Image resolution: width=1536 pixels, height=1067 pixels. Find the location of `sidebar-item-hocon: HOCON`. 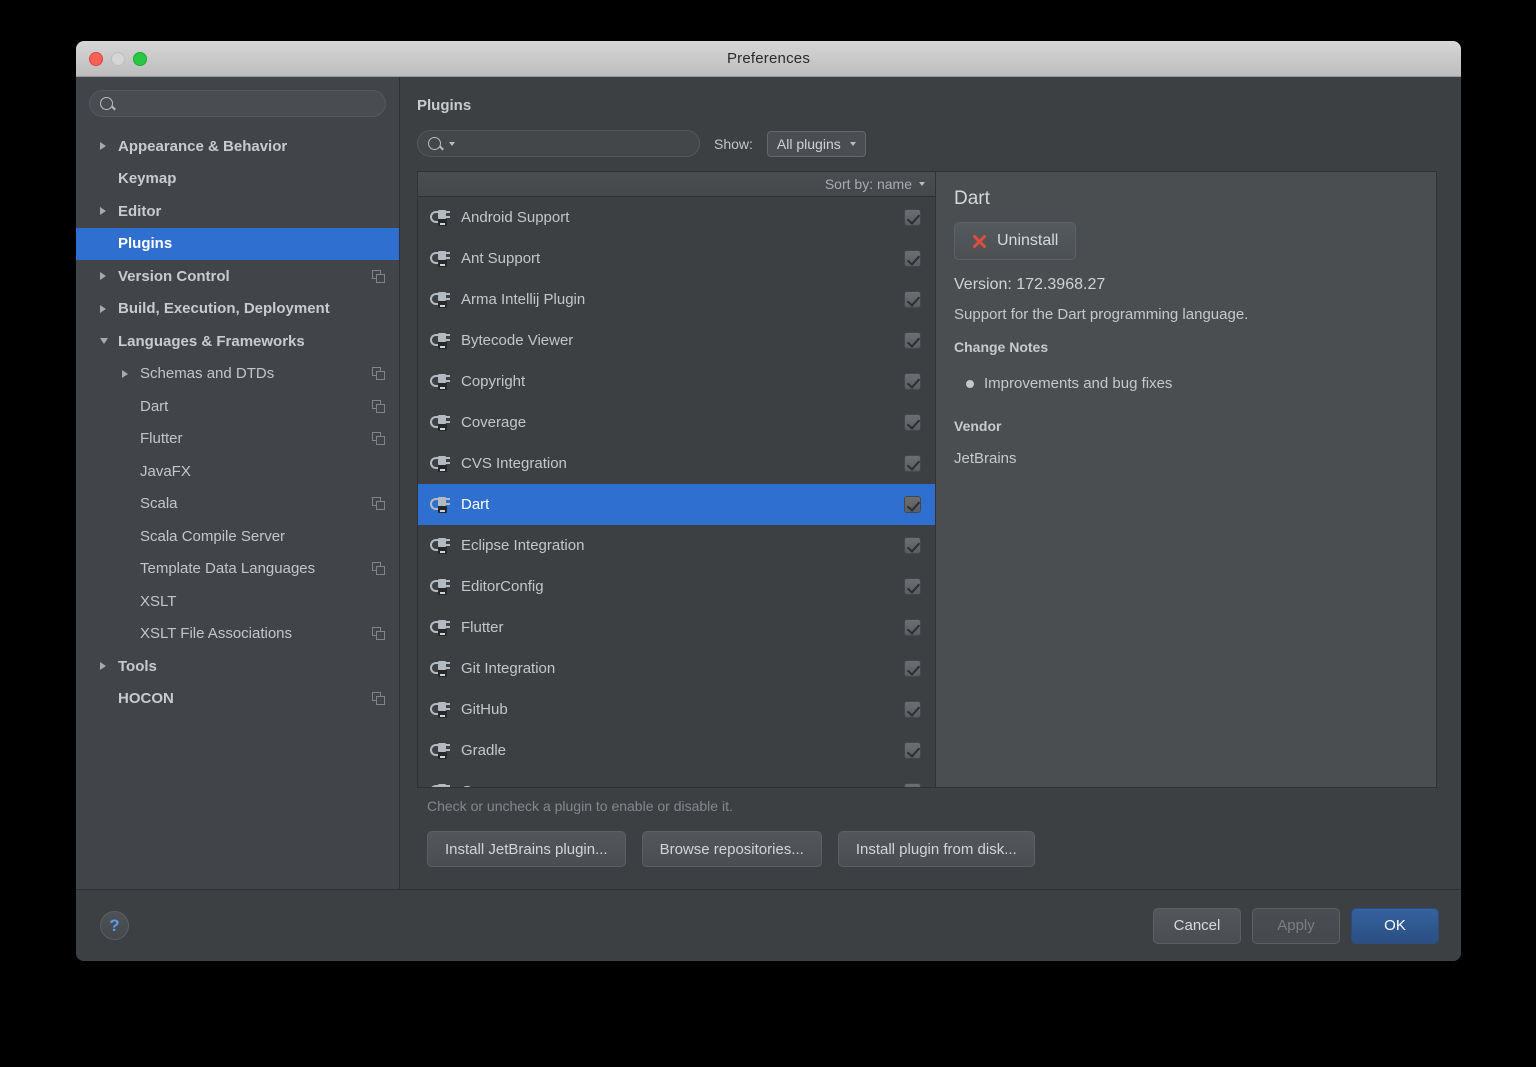

sidebar-item-hocon: HOCON is located at coordinates (237, 699).